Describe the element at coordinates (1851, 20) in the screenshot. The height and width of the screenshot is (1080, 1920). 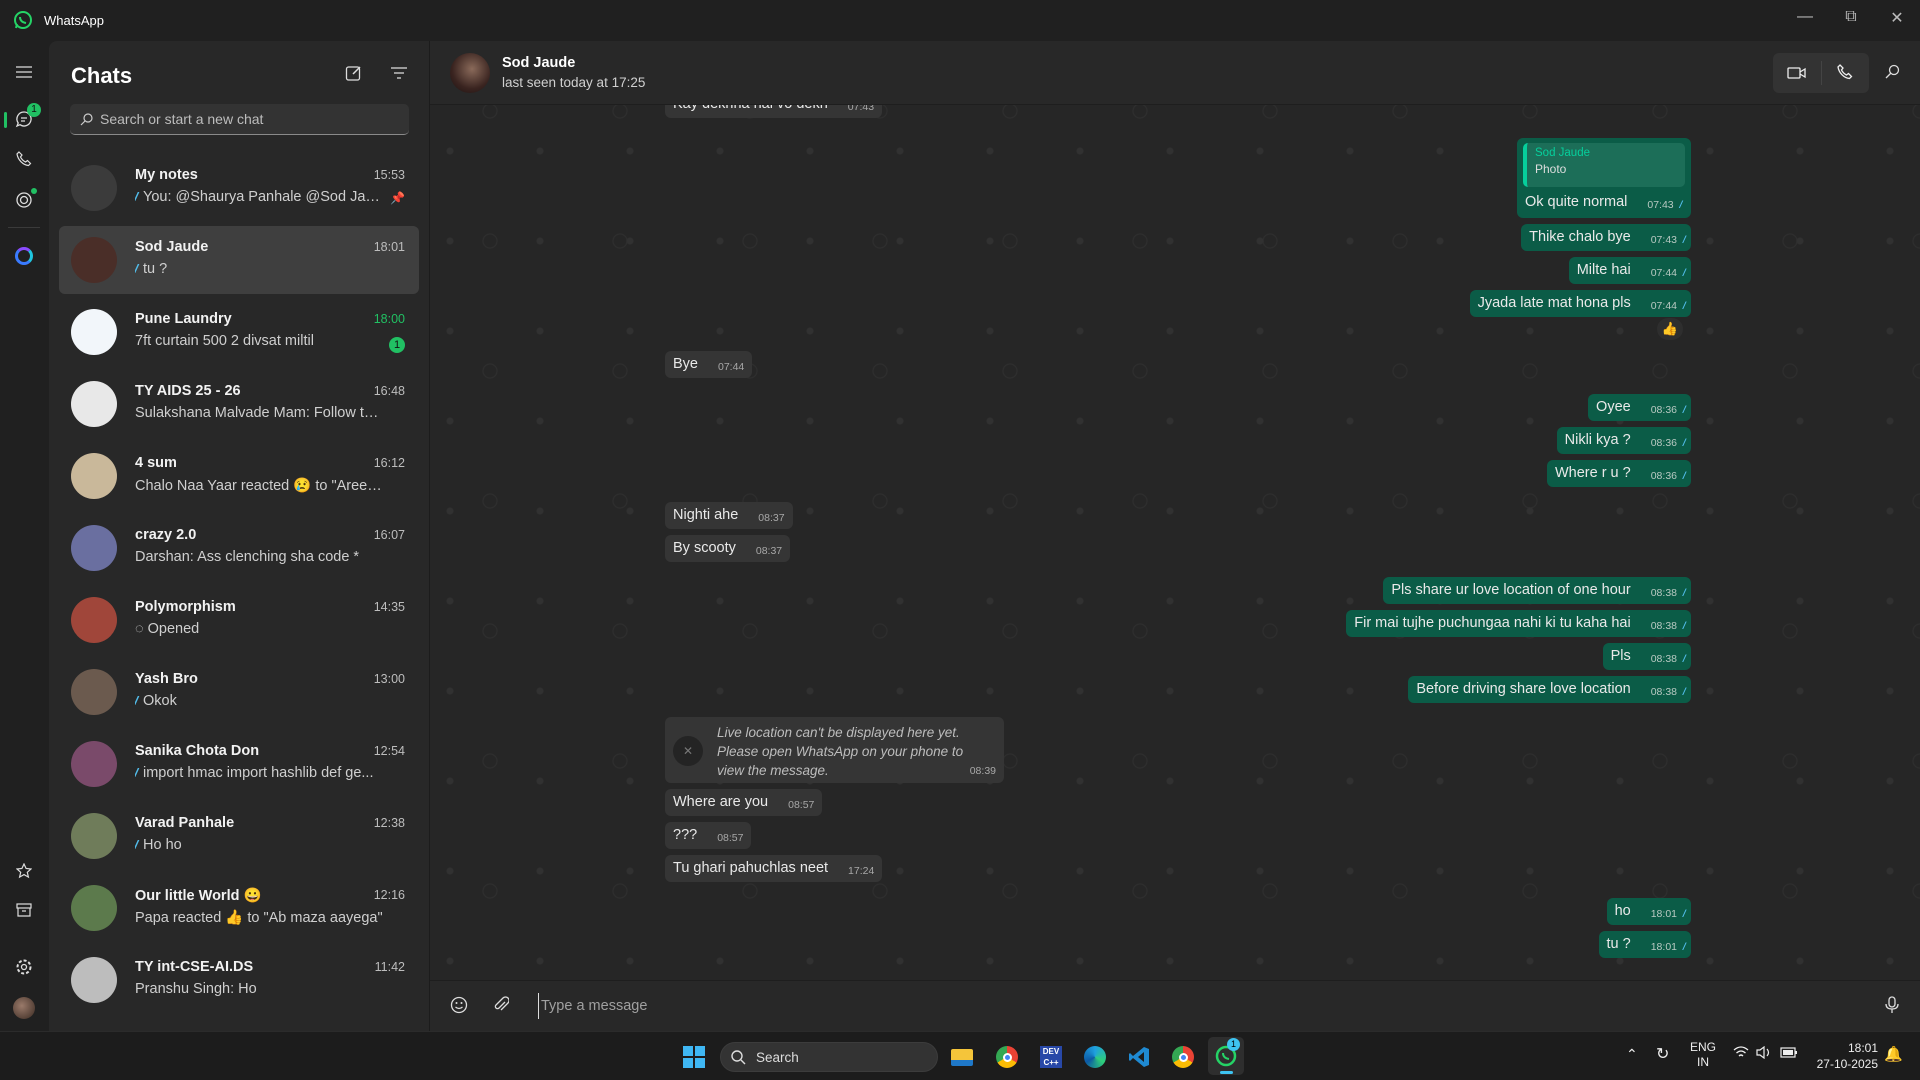
I see `maximize-button: ⧉` at that location.